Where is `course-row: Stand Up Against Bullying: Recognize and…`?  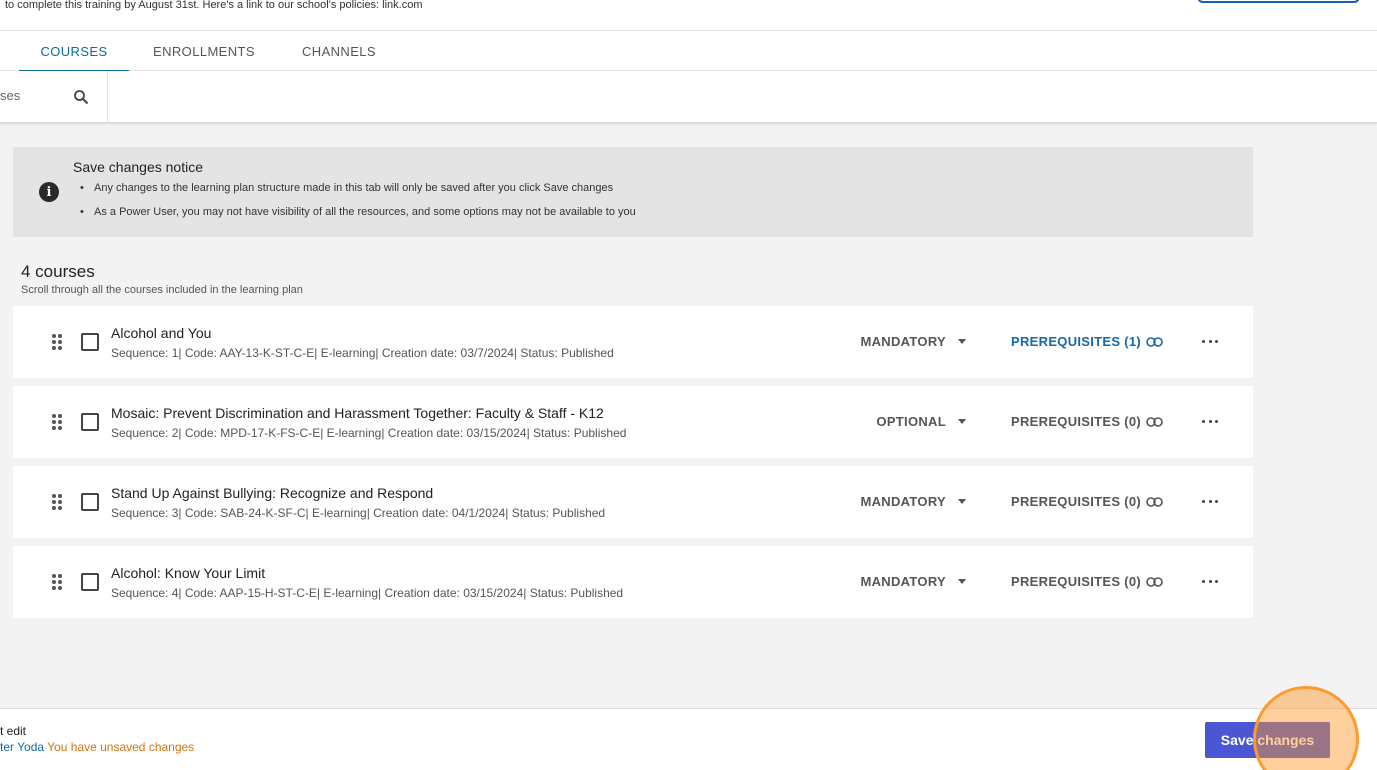
course-row: Stand Up Against Bullying: Recognize and… is located at coordinates (633, 502).